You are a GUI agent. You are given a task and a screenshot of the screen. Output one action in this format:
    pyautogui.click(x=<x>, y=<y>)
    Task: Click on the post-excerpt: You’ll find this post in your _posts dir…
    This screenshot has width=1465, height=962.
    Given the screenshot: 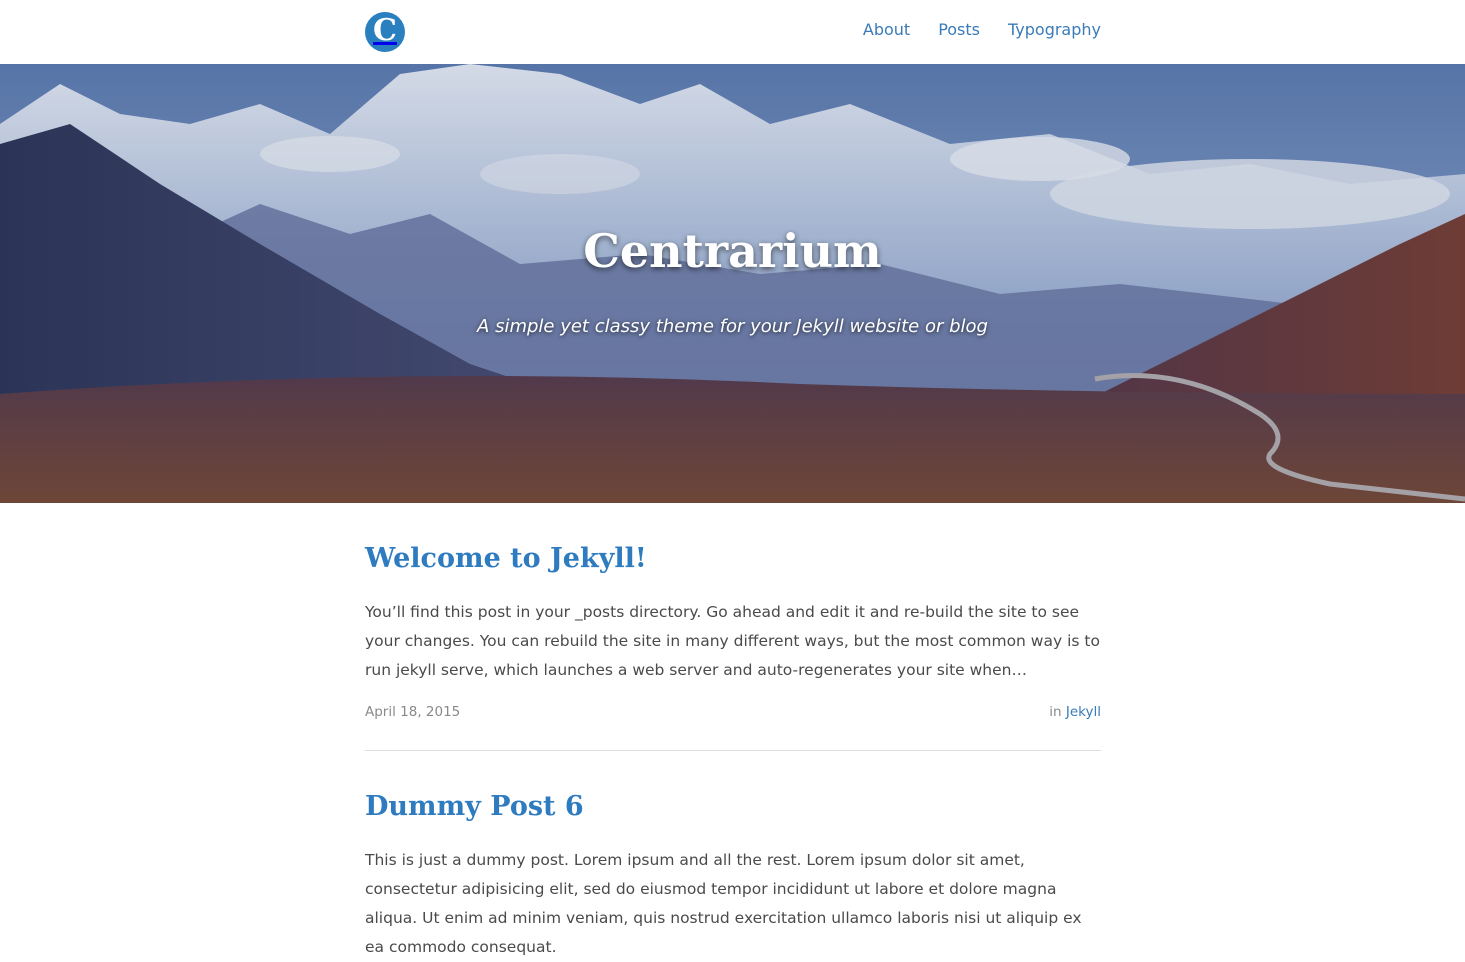 What is the action you would take?
    pyautogui.click(x=732, y=641)
    